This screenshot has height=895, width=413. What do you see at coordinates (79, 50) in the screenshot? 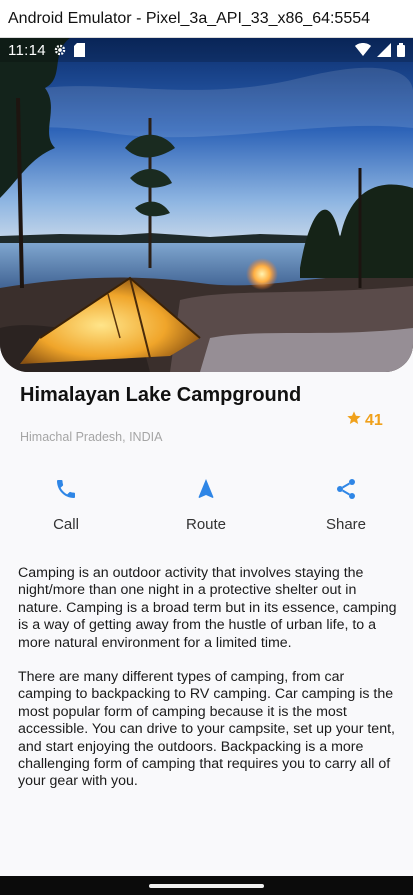
I see `sd-card-icon` at bounding box center [79, 50].